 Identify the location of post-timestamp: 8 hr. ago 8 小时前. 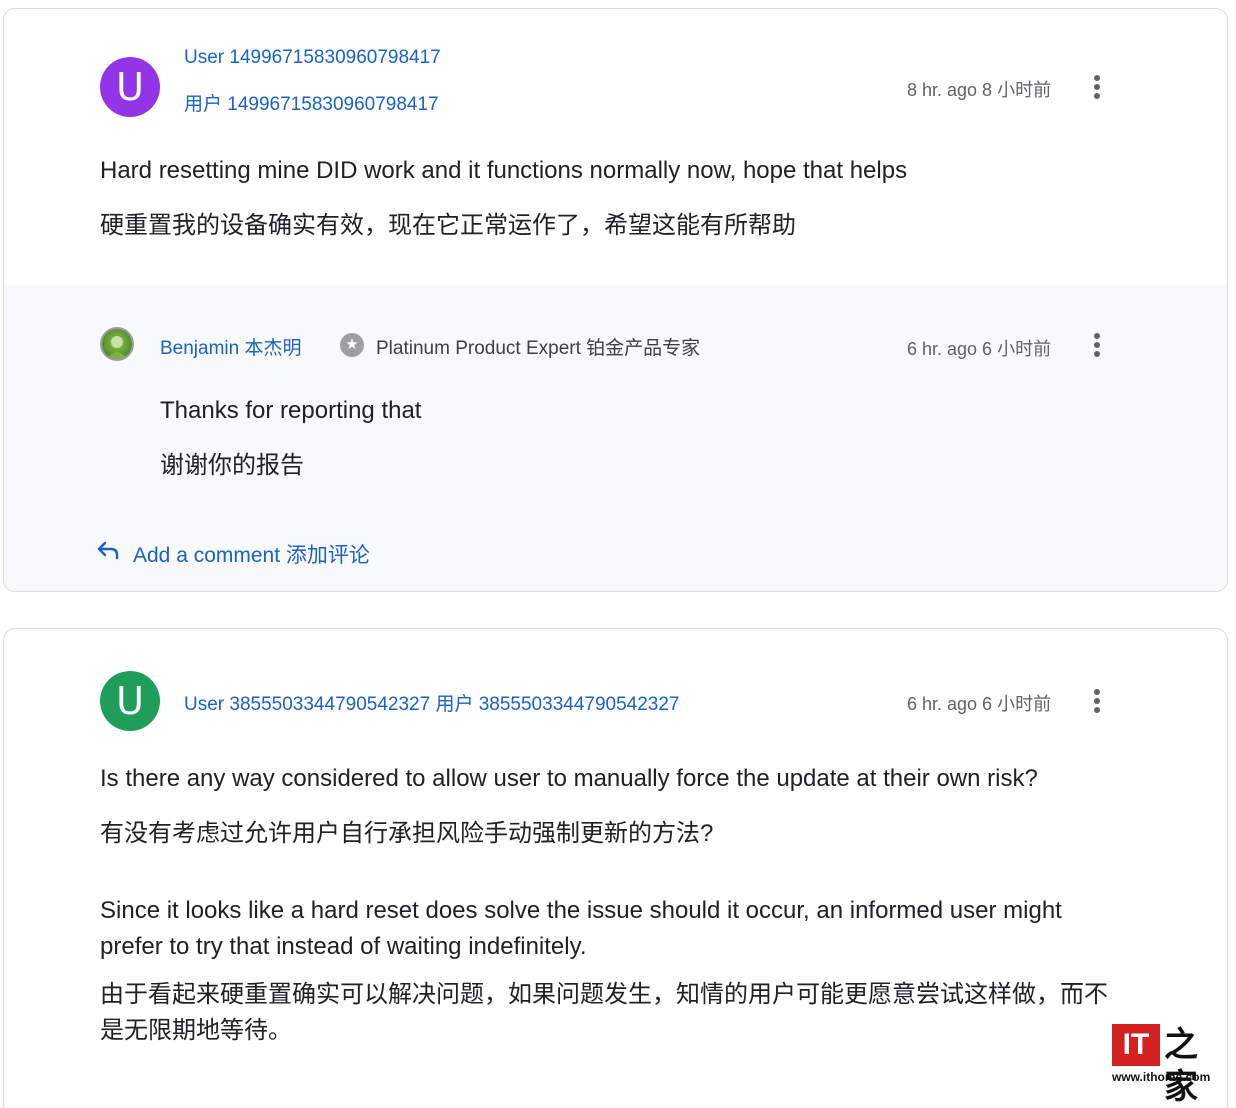
(979, 90).